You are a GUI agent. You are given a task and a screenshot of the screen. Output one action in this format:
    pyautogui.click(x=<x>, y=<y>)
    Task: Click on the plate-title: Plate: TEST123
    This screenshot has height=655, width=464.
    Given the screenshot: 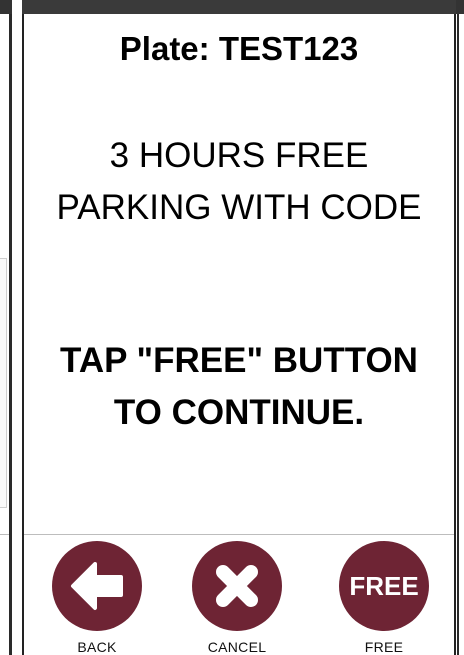 What is the action you would take?
    pyautogui.click(x=239, y=48)
    